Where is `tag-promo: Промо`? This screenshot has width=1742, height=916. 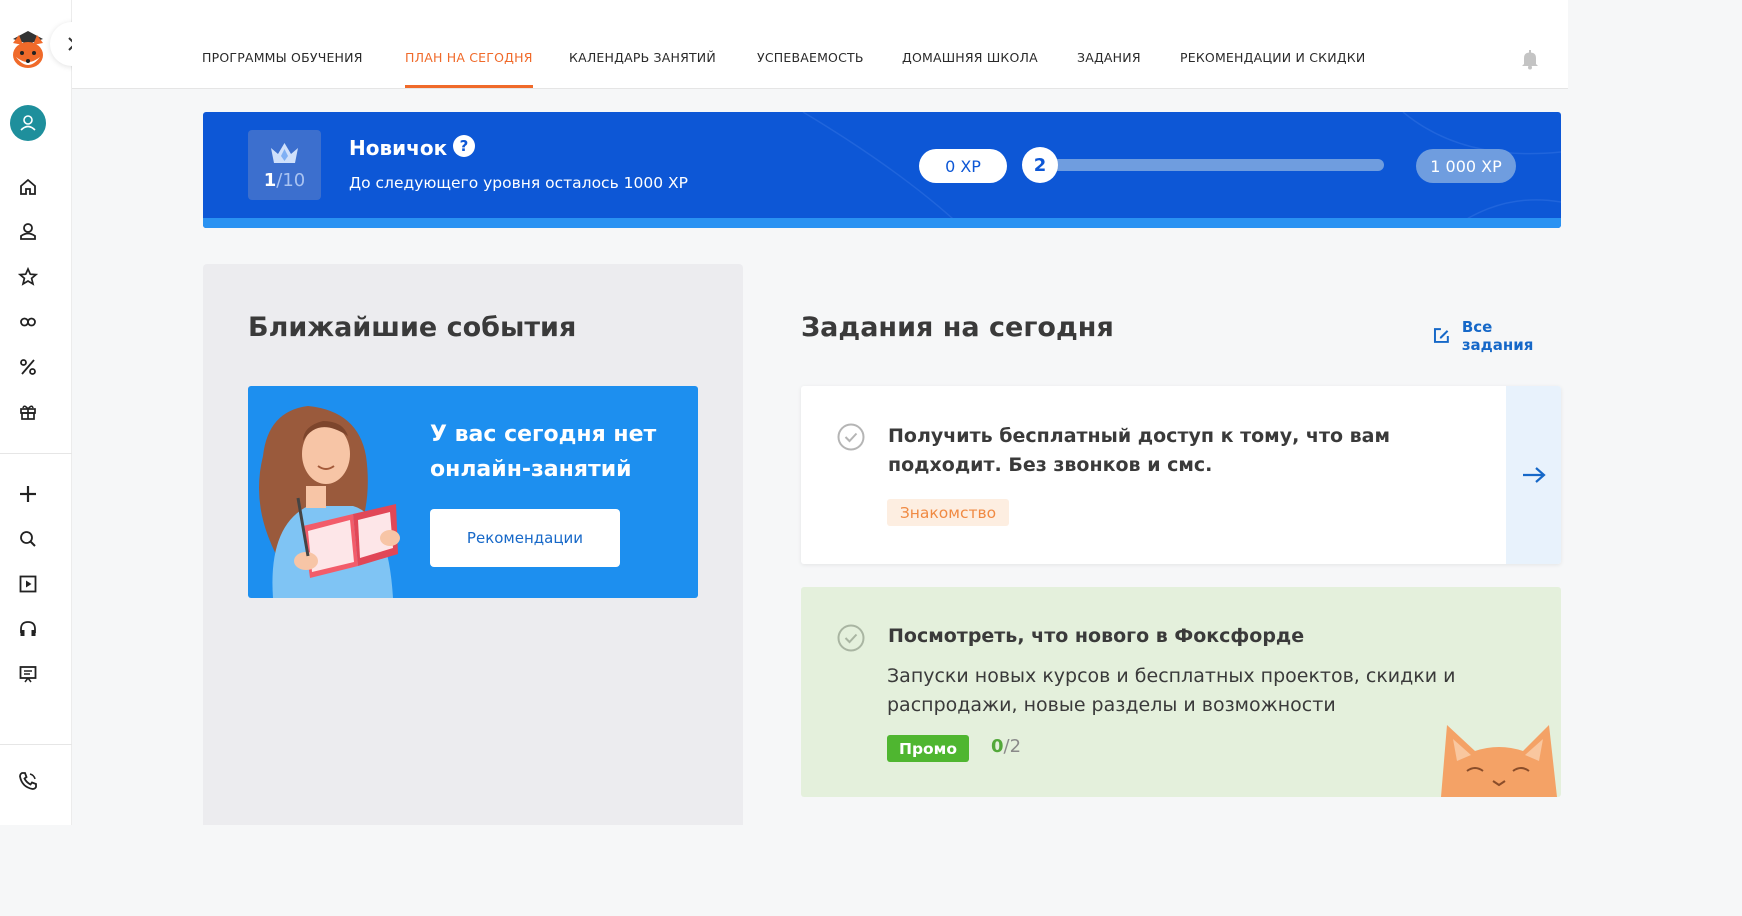 tag-promo: Промо is located at coordinates (928, 748).